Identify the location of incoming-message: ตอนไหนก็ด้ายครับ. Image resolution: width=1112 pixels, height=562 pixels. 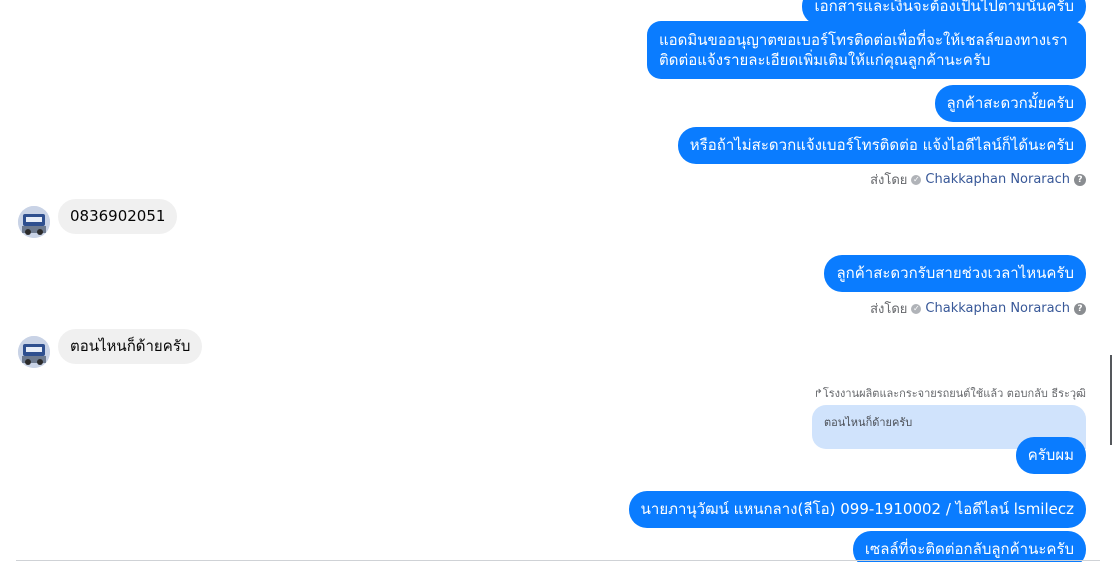
(130, 346).